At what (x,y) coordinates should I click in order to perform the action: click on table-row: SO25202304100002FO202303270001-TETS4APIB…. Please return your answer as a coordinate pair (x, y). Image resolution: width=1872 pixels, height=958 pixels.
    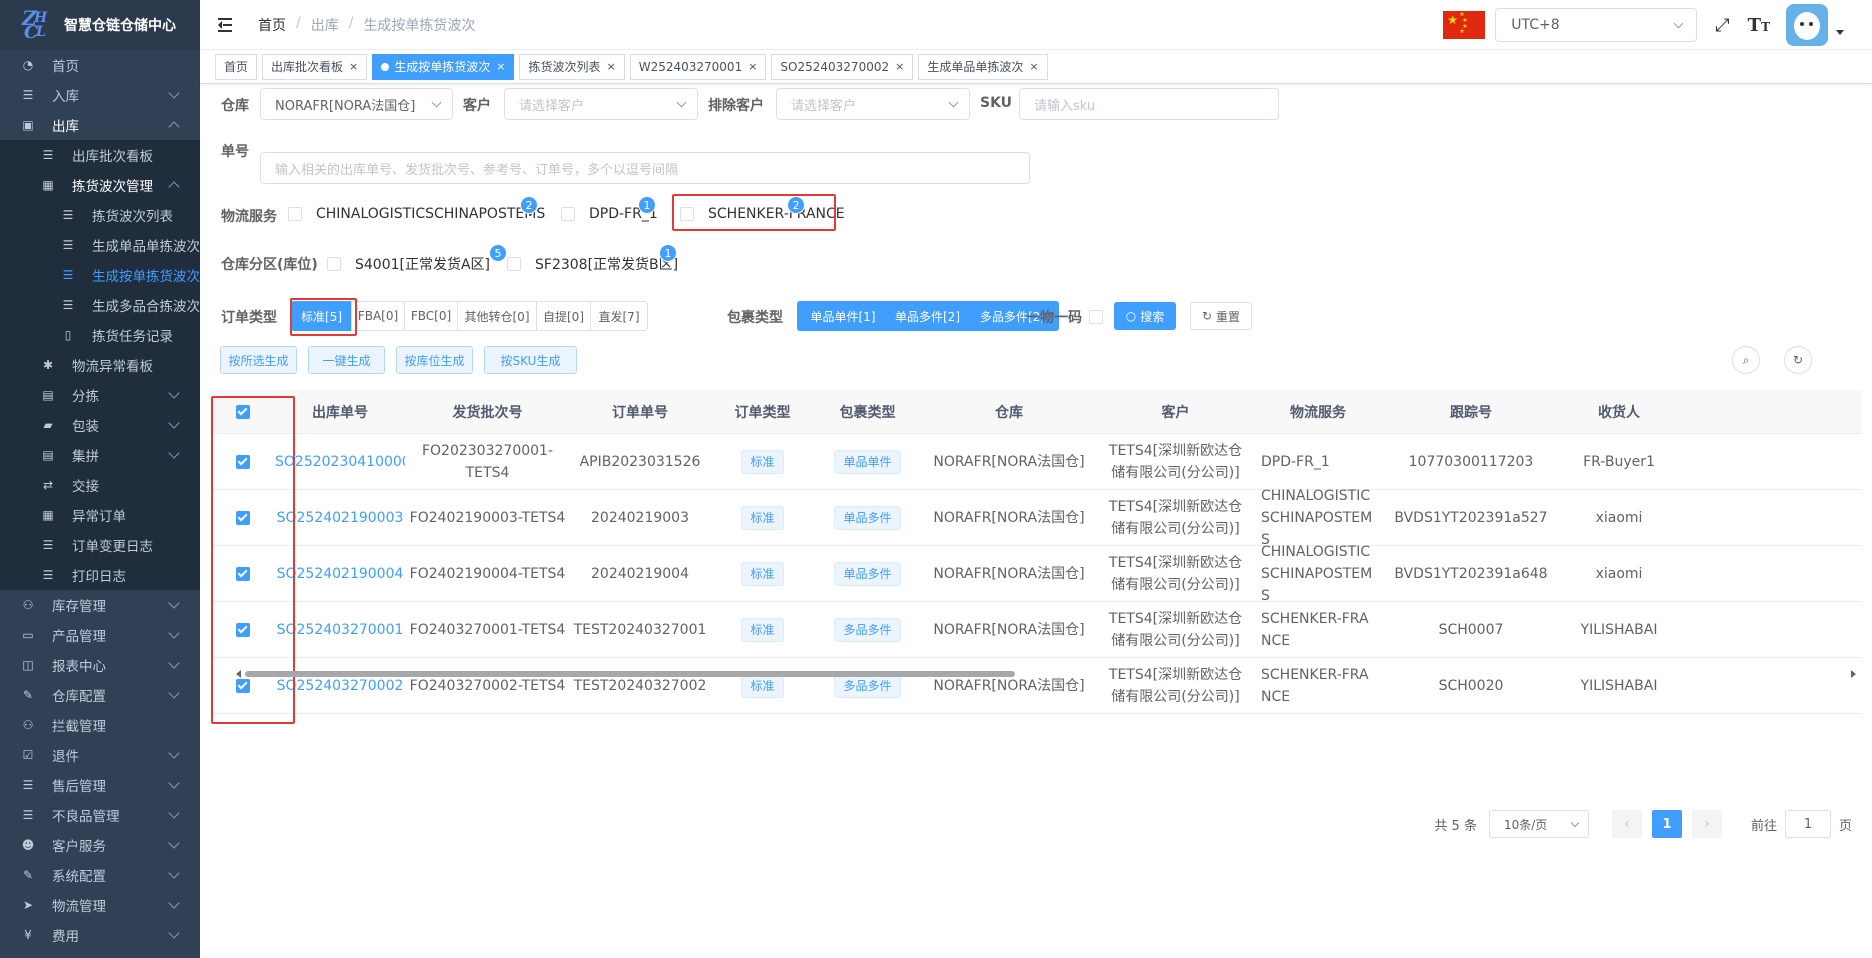
    Looking at the image, I should click on (1036, 462).